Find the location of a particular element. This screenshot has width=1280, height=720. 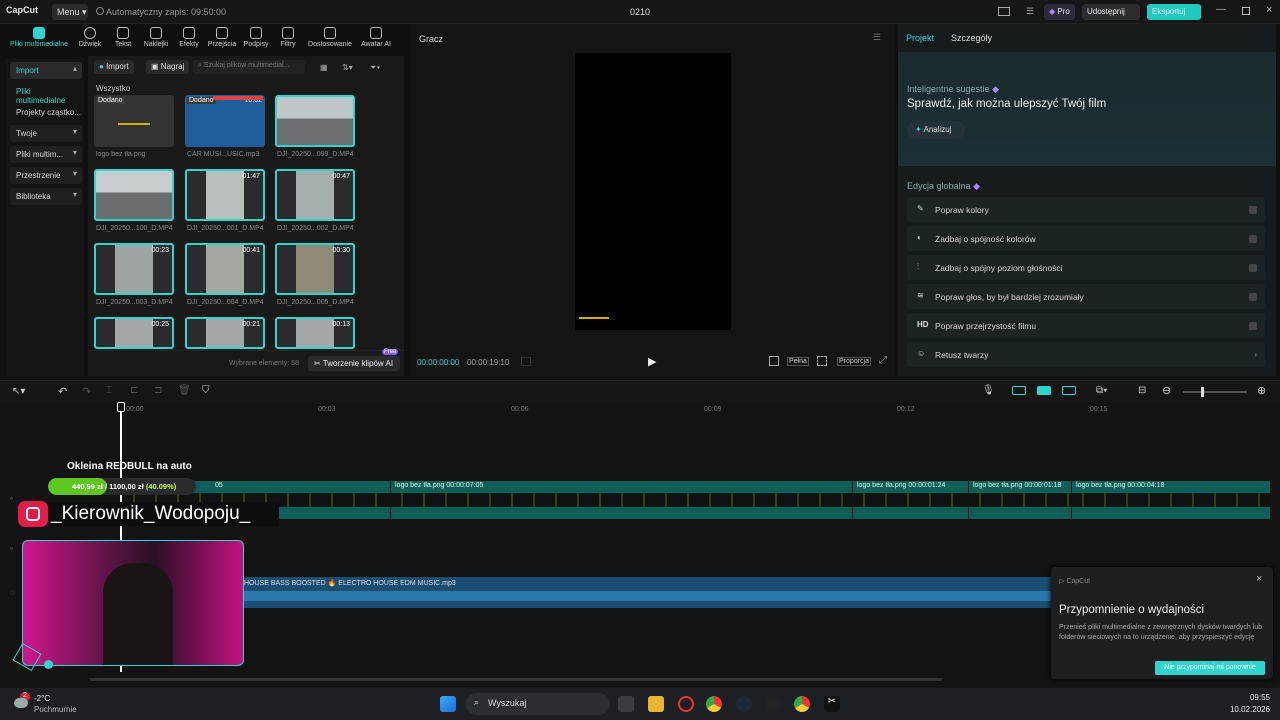

media-thumb: 00:13 is located at coordinates (315, 333).